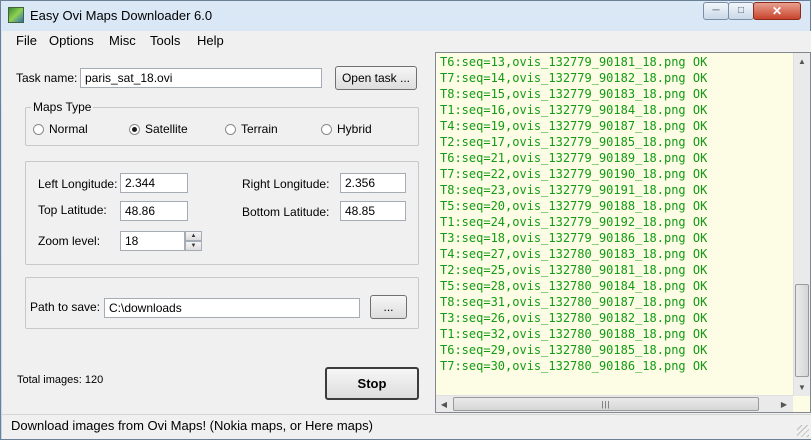 The width and height of the screenshot is (811, 440). I want to click on log-line: T1:seq=24,ovis_132779_90192_18.png OK, so click(574, 222).